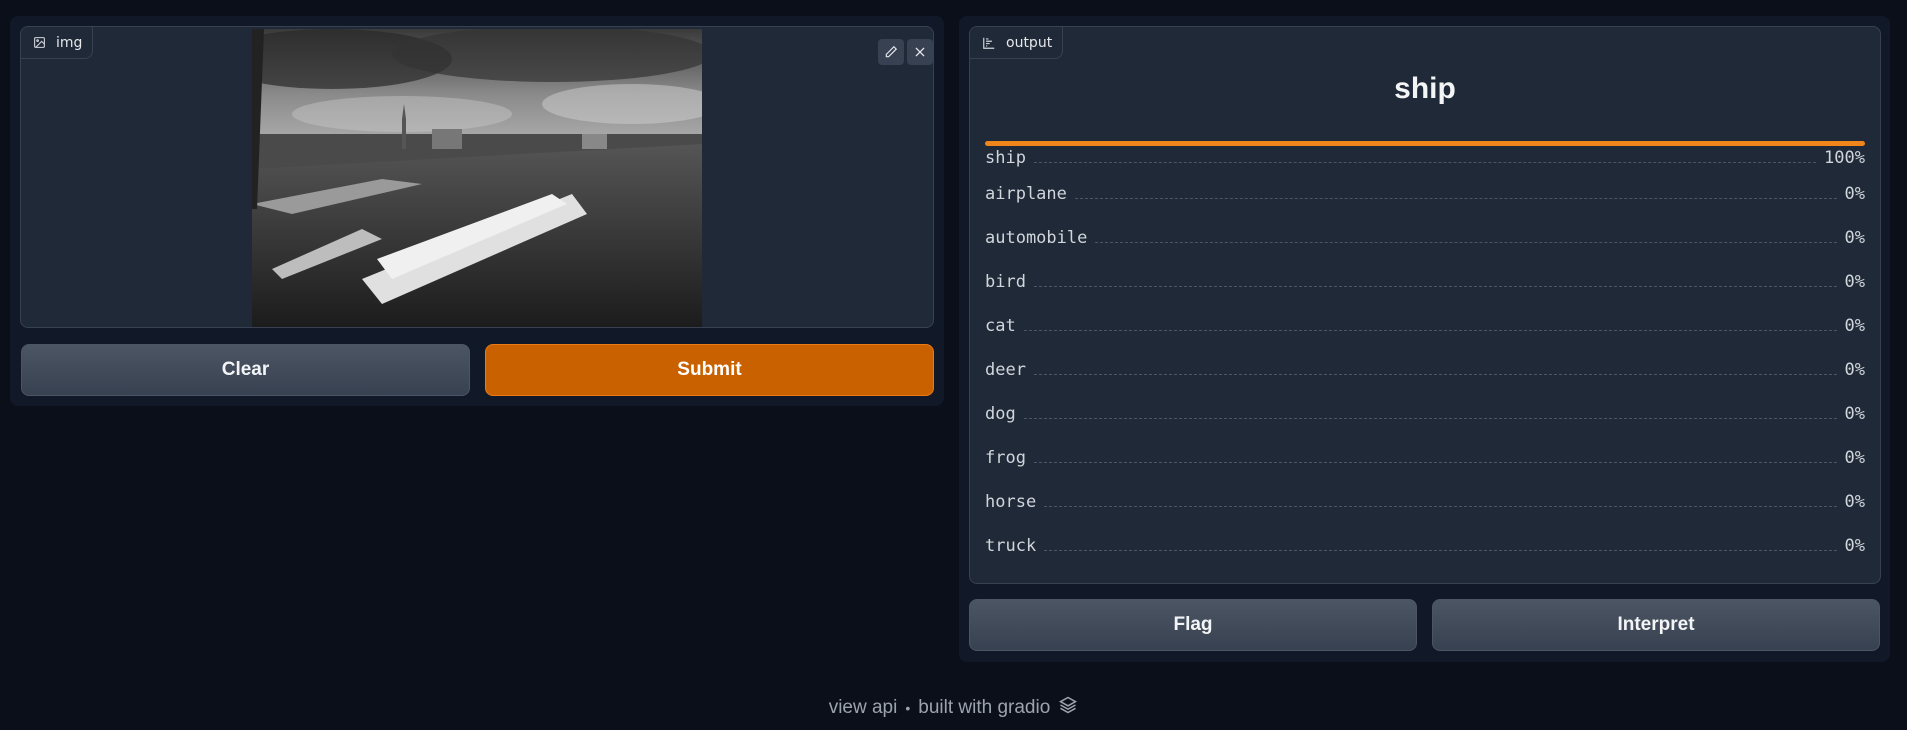 Image resolution: width=1907 pixels, height=730 pixels. I want to click on image-input-label: img, so click(57, 43).